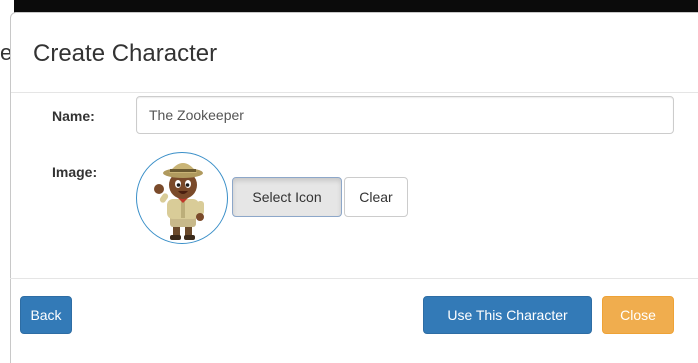  Describe the element at coordinates (75, 172) in the screenshot. I see `image-label: Image:` at that location.